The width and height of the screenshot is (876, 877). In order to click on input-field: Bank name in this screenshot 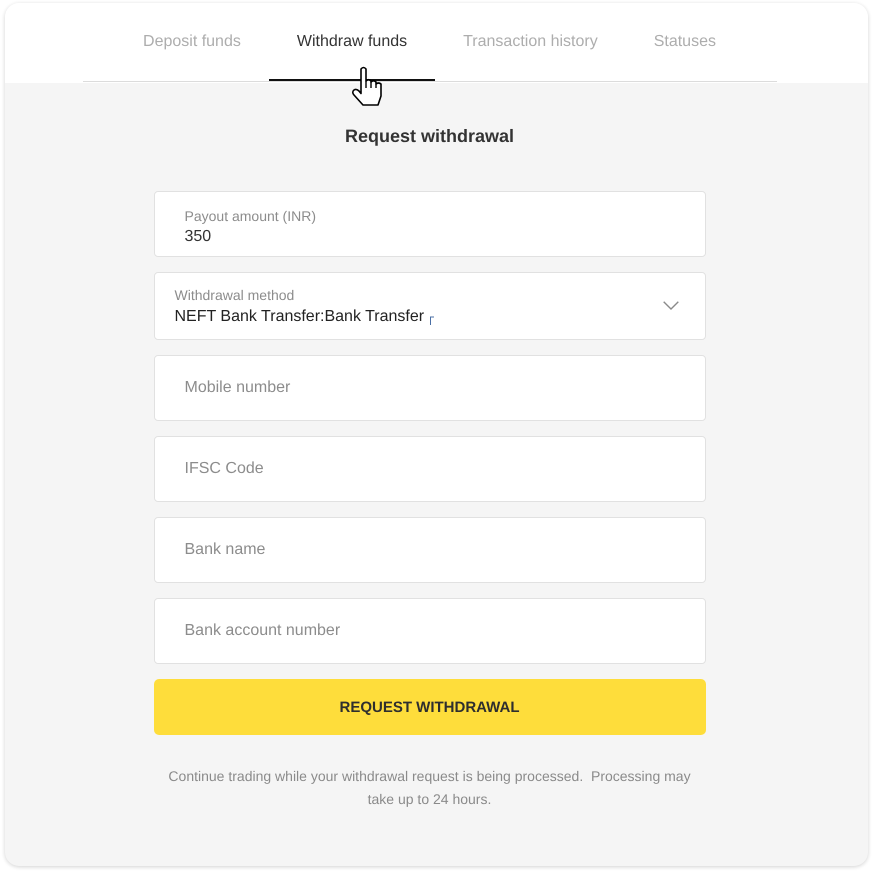, I will do `click(430, 550)`.